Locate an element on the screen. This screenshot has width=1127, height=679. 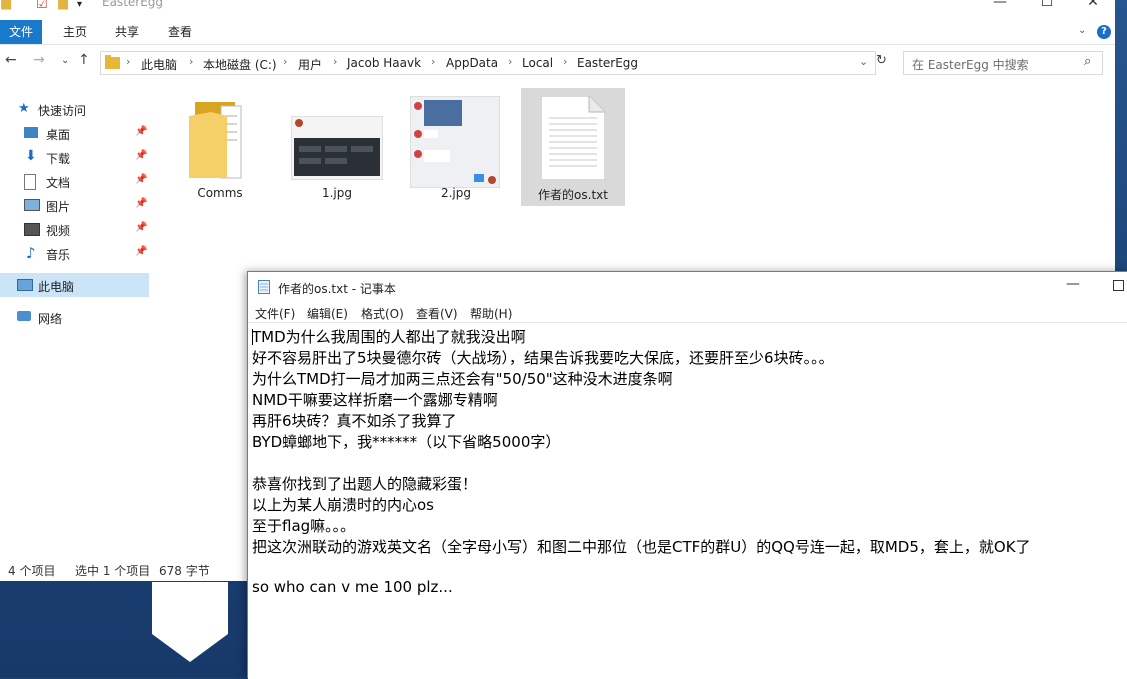
file-name: 2.jpg is located at coordinates (456, 193).